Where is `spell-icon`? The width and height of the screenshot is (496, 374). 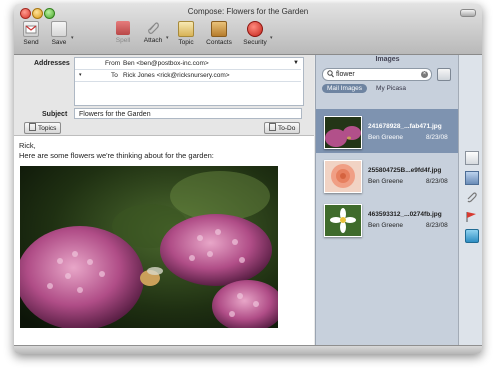
spell-icon is located at coordinates (123, 28).